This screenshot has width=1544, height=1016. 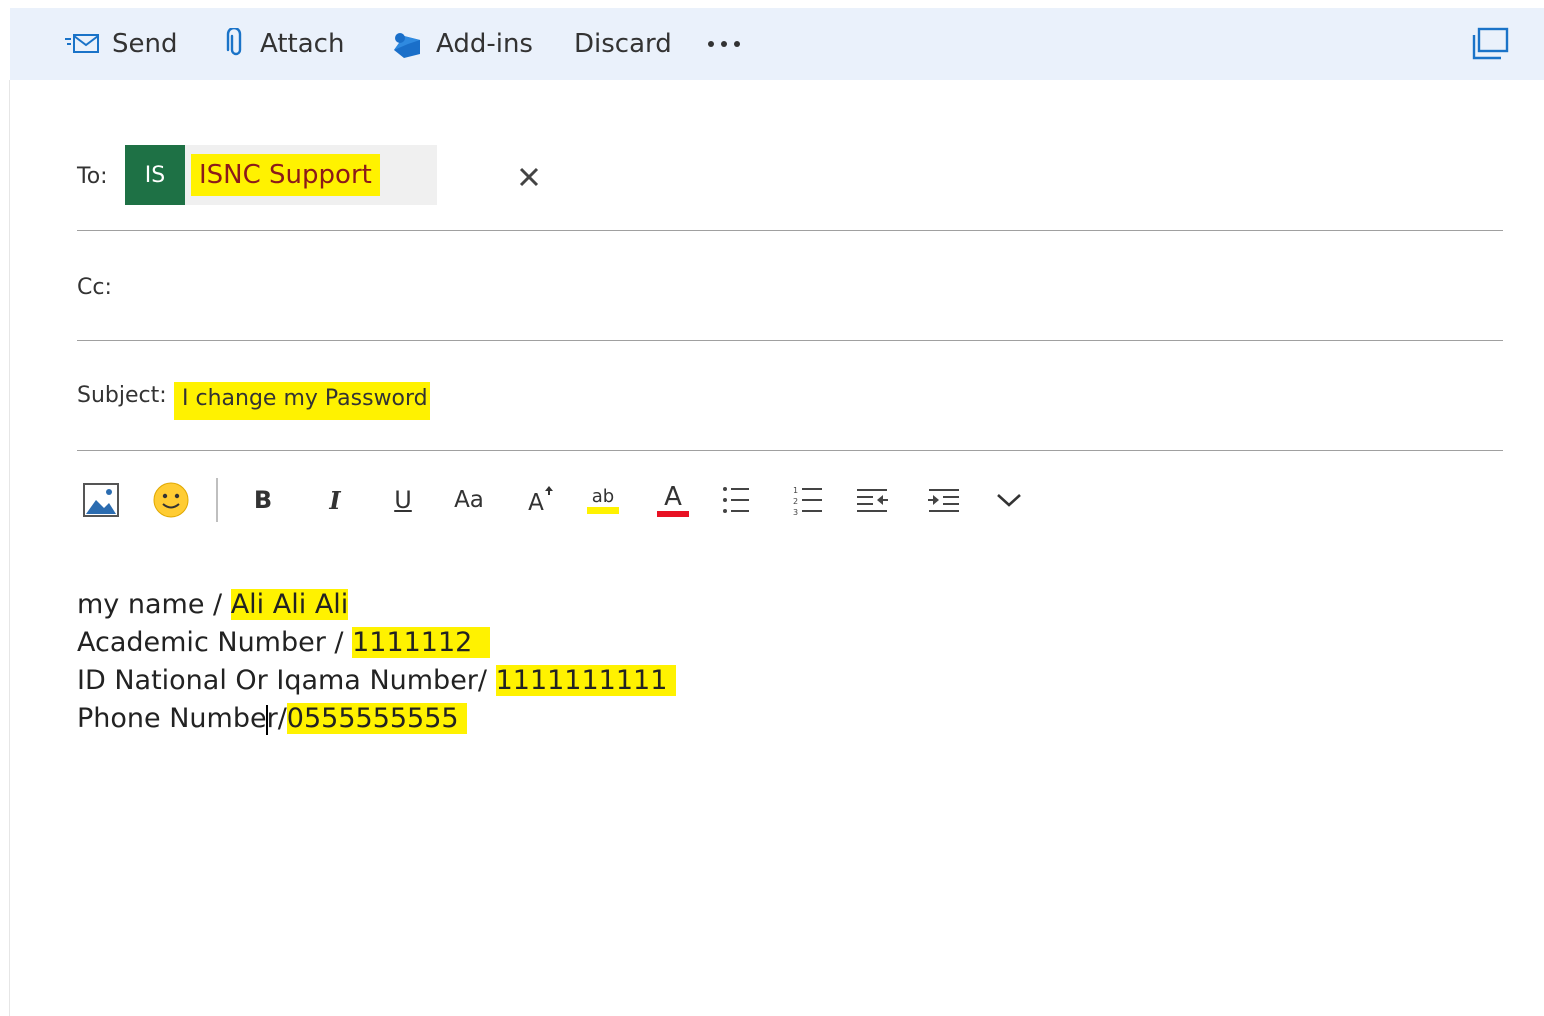 What do you see at coordinates (777, 44) in the screenshot?
I see `command-bar: Send Attach Add-ins Discard` at bounding box center [777, 44].